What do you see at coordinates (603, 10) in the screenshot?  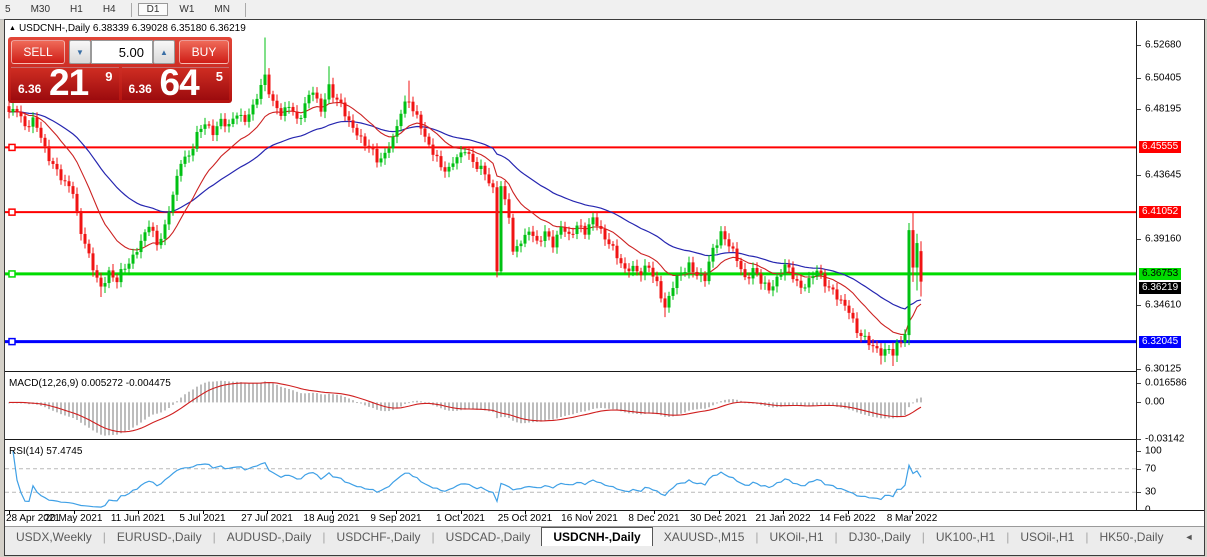 I see `timeframe-toolbar: 5 M30 H1 H4 D1 W1 MN` at bounding box center [603, 10].